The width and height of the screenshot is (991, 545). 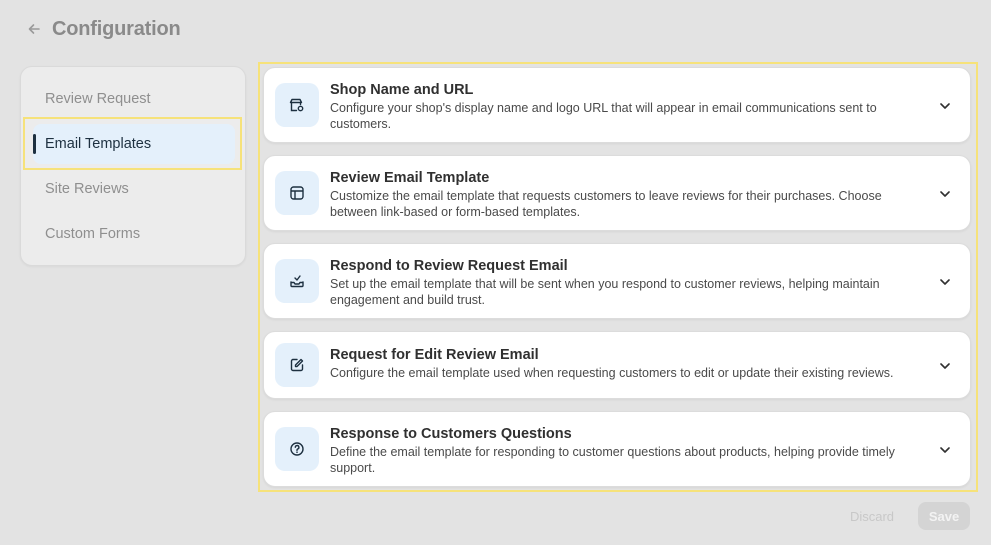 What do you see at coordinates (297, 281) in the screenshot?
I see `inbox-reply-icon` at bounding box center [297, 281].